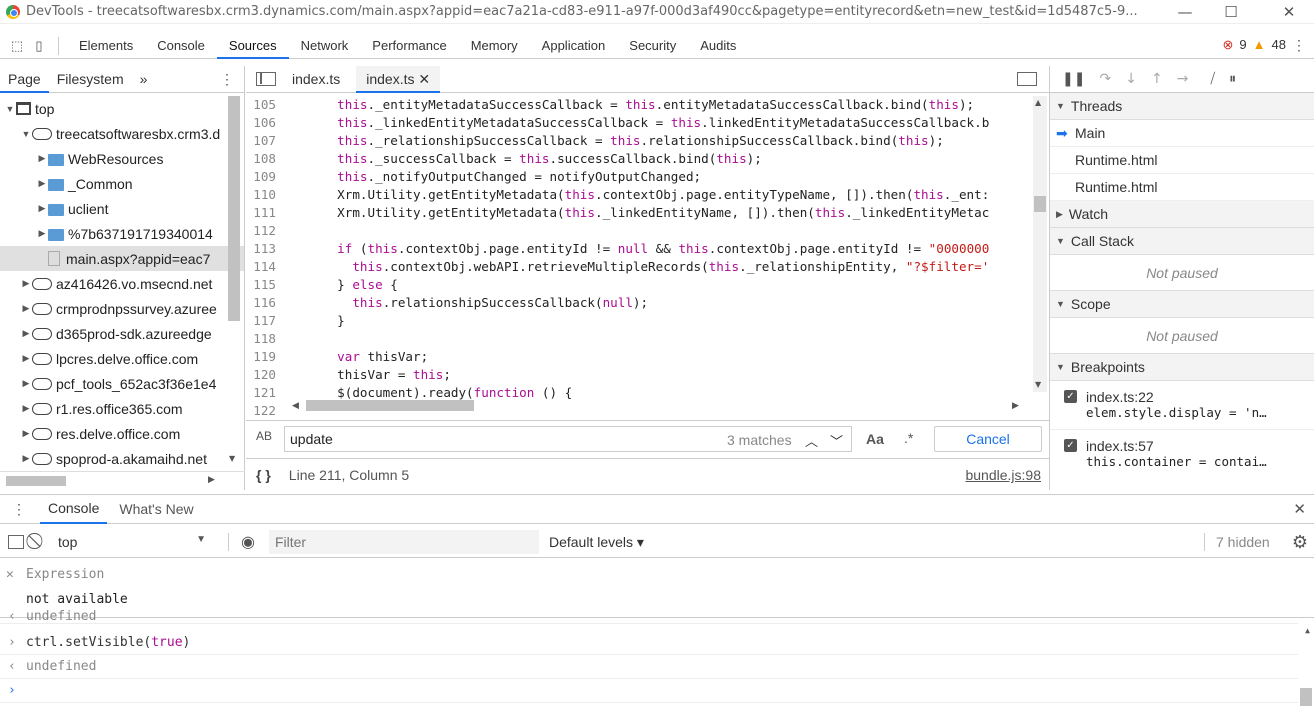  Describe the element at coordinates (122, 108) in the screenshot. I see `tree-item: ▼ top` at that location.